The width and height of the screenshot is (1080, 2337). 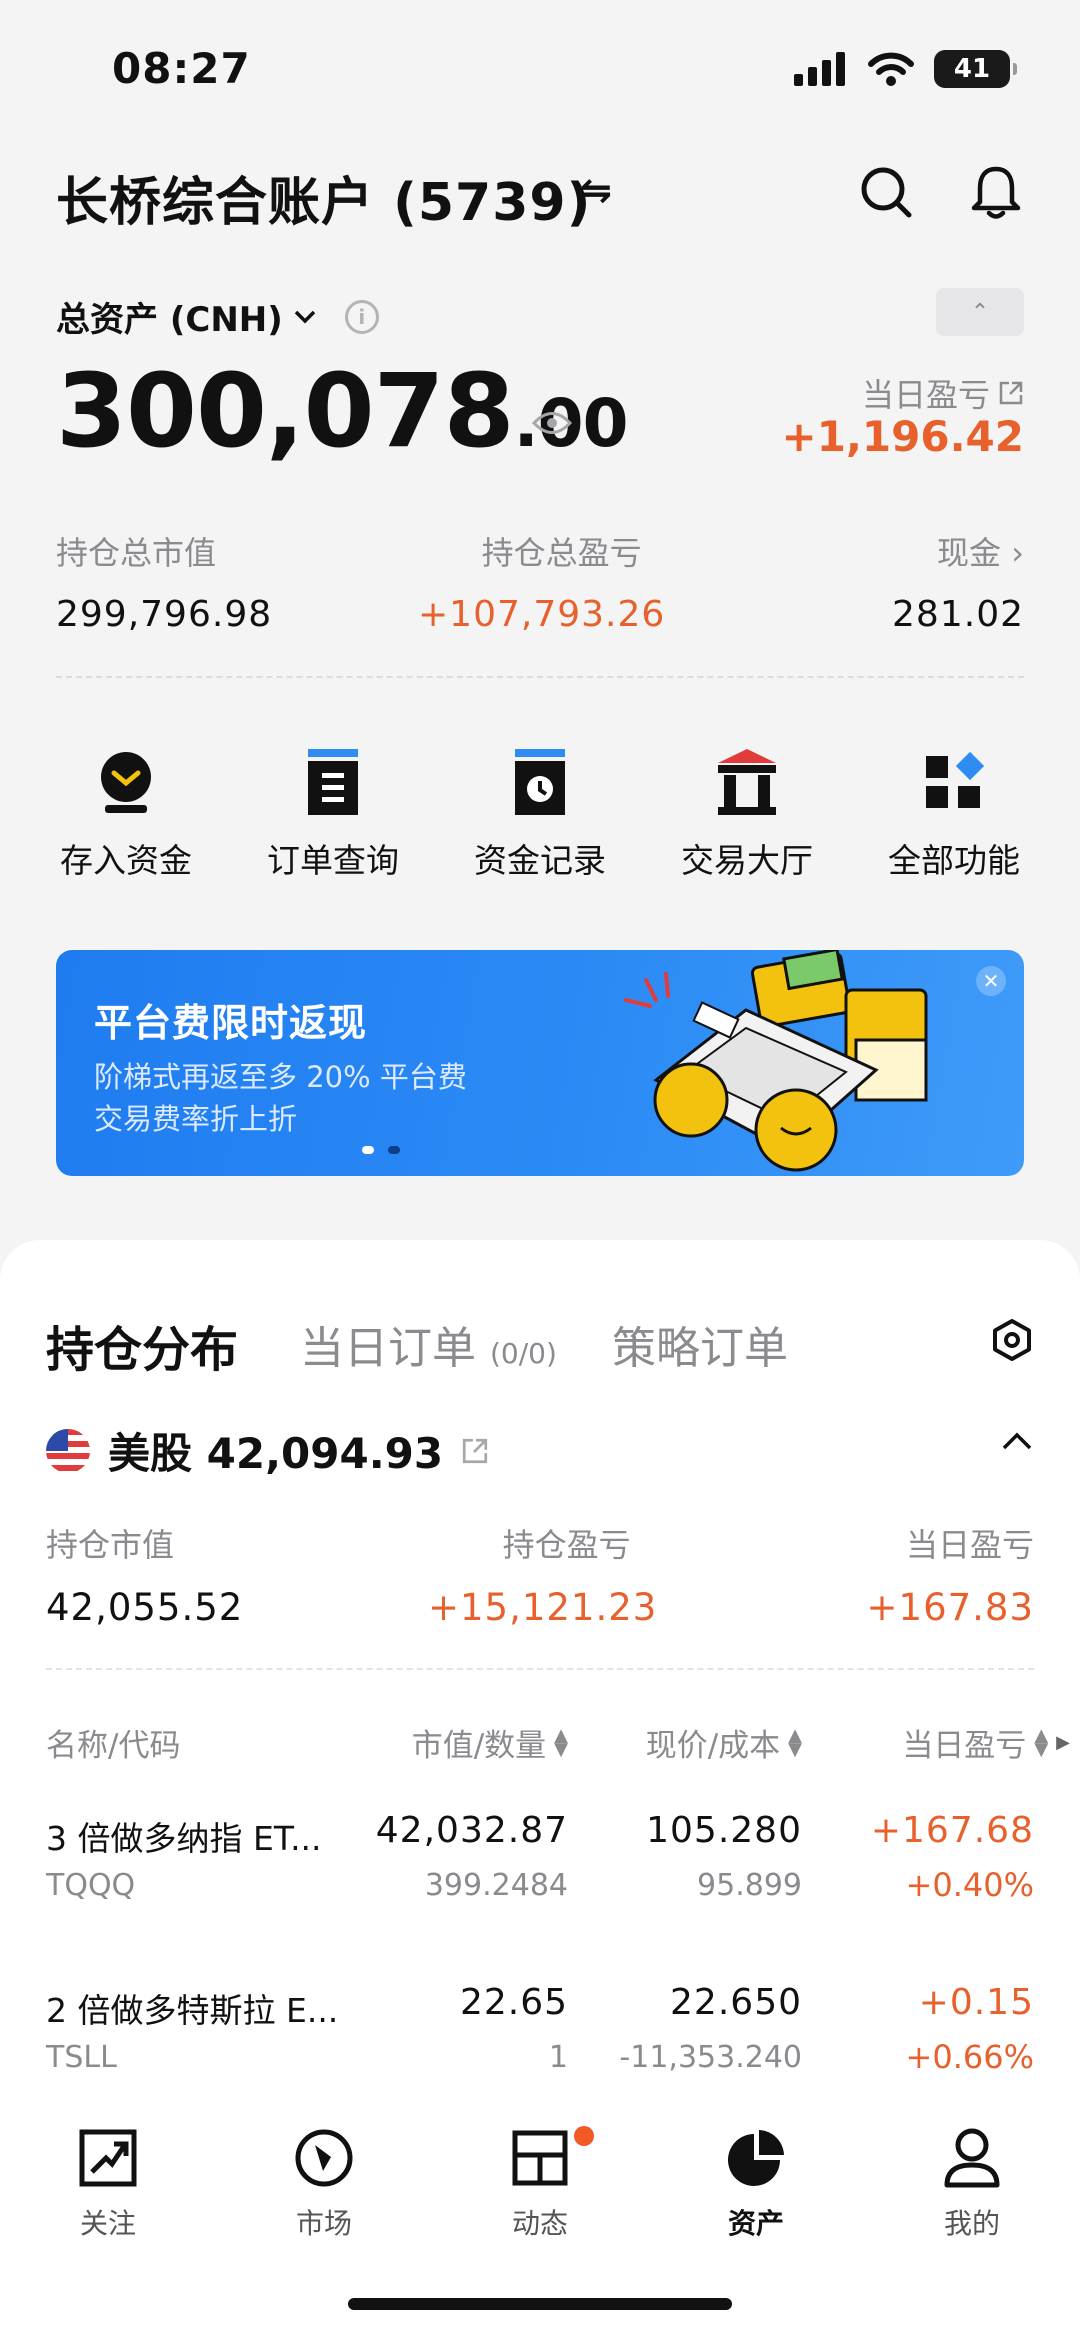 What do you see at coordinates (361, 316) in the screenshot?
I see `info-icon: i` at bounding box center [361, 316].